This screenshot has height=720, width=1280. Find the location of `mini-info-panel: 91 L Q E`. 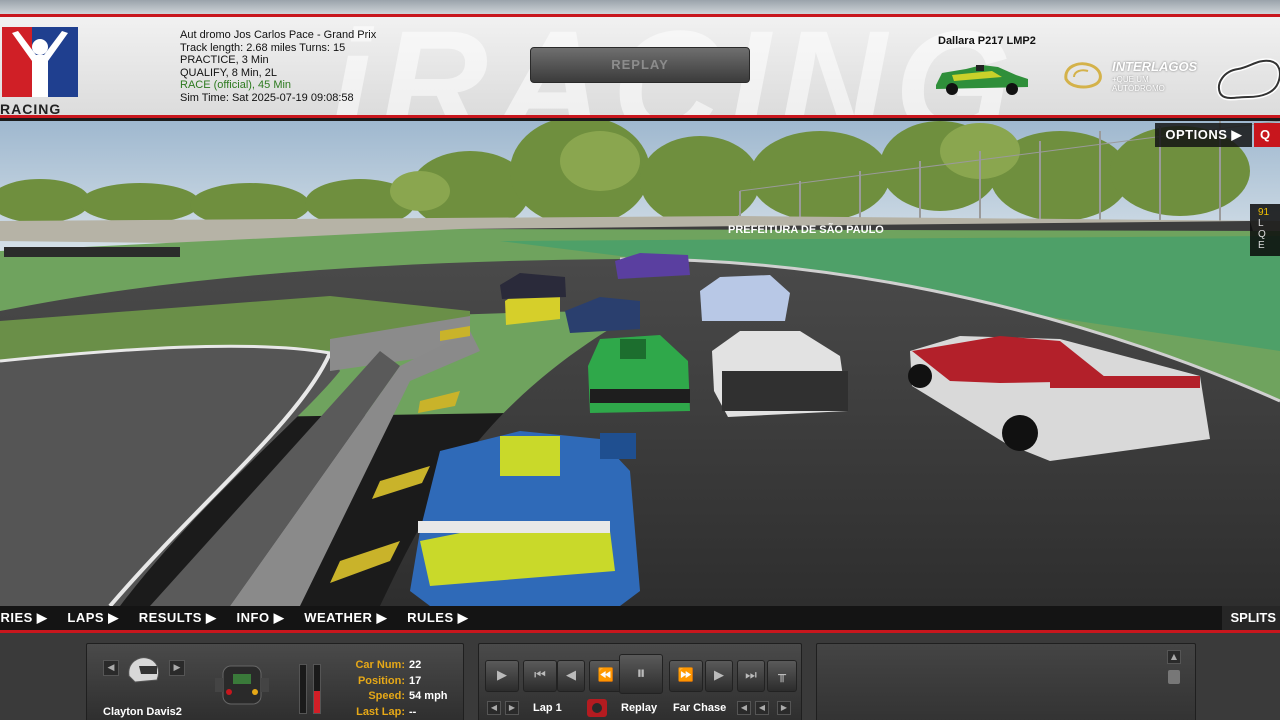

mini-info-panel: 91 L Q E is located at coordinates (1265, 230).